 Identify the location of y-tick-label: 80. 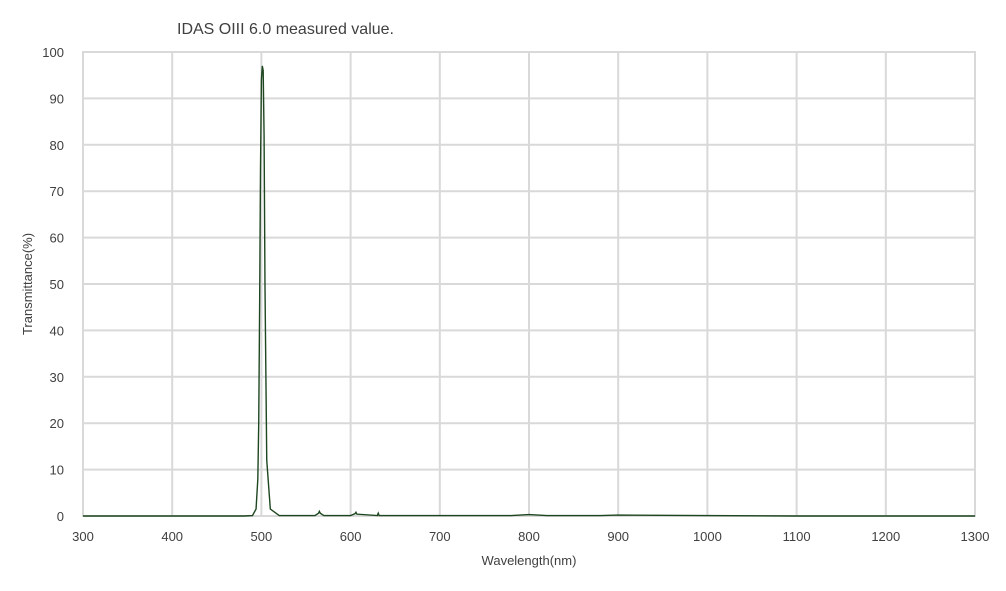
(57, 145).